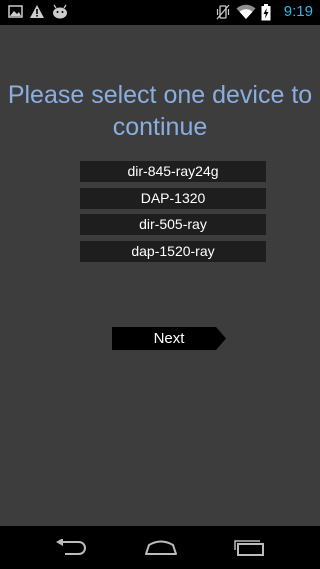 The image size is (320, 569). I want to click on recent-apps-button, so click(249, 547).